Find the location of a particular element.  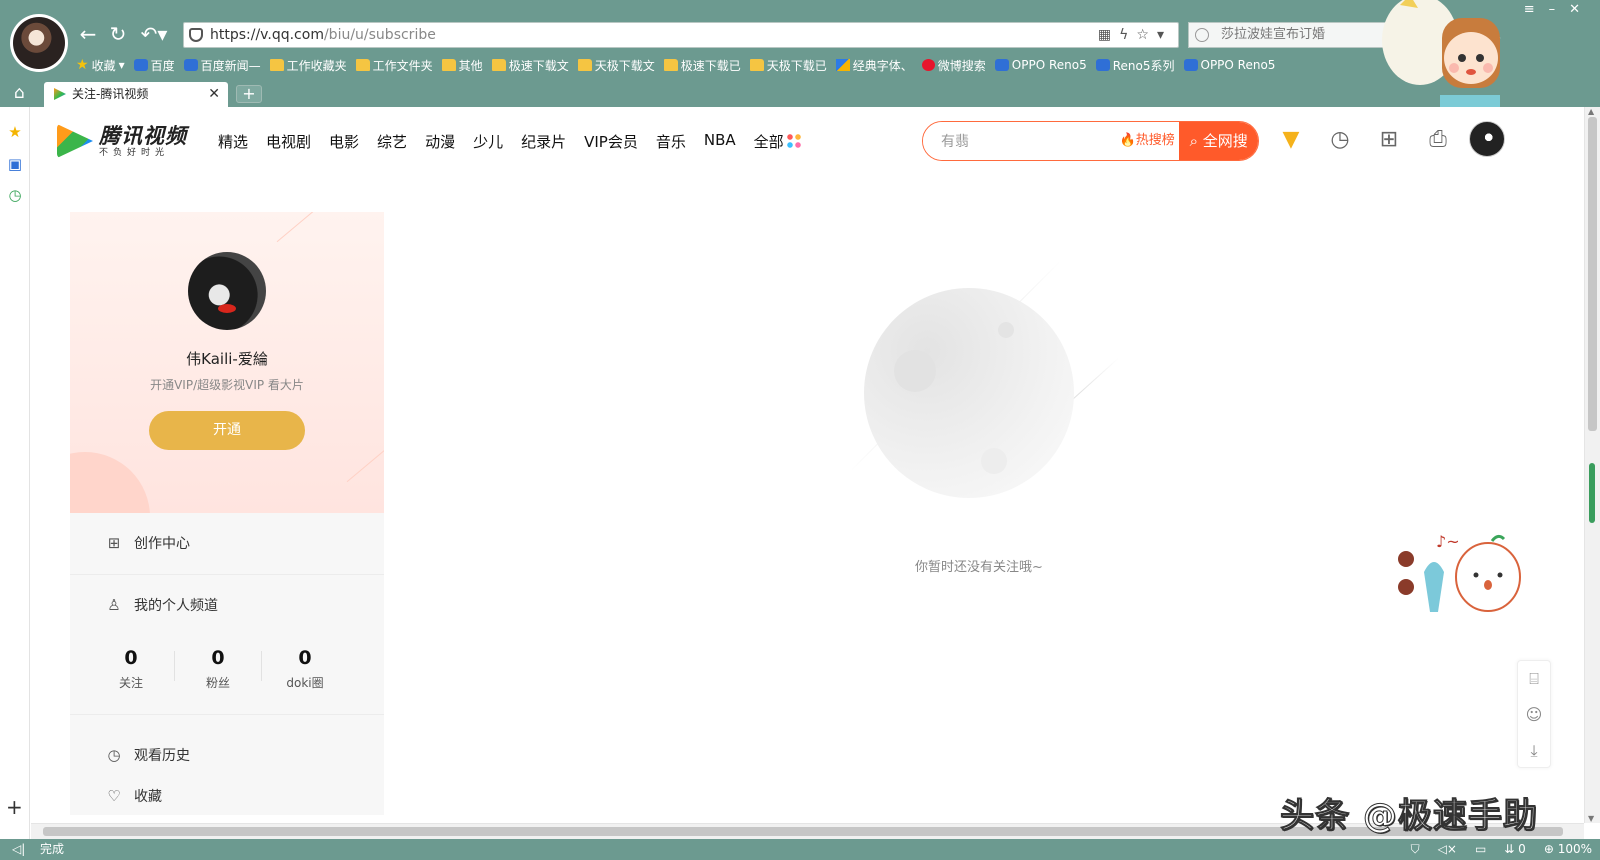

bookmark-item: 微博搜索 is located at coordinates (953, 65).